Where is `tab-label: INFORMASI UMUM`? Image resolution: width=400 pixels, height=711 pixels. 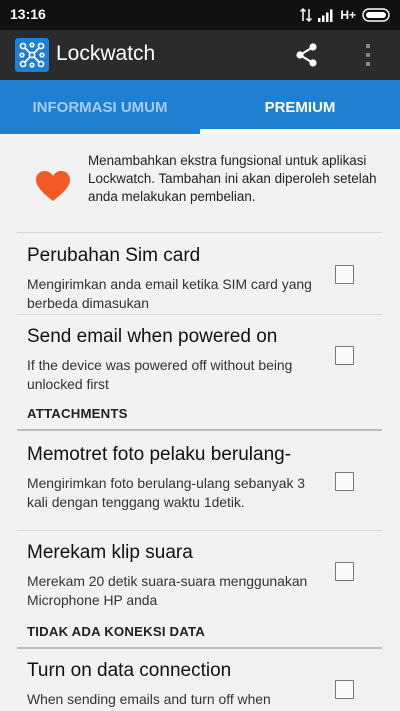 tab-label: INFORMASI UMUM is located at coordinates (100, 107).